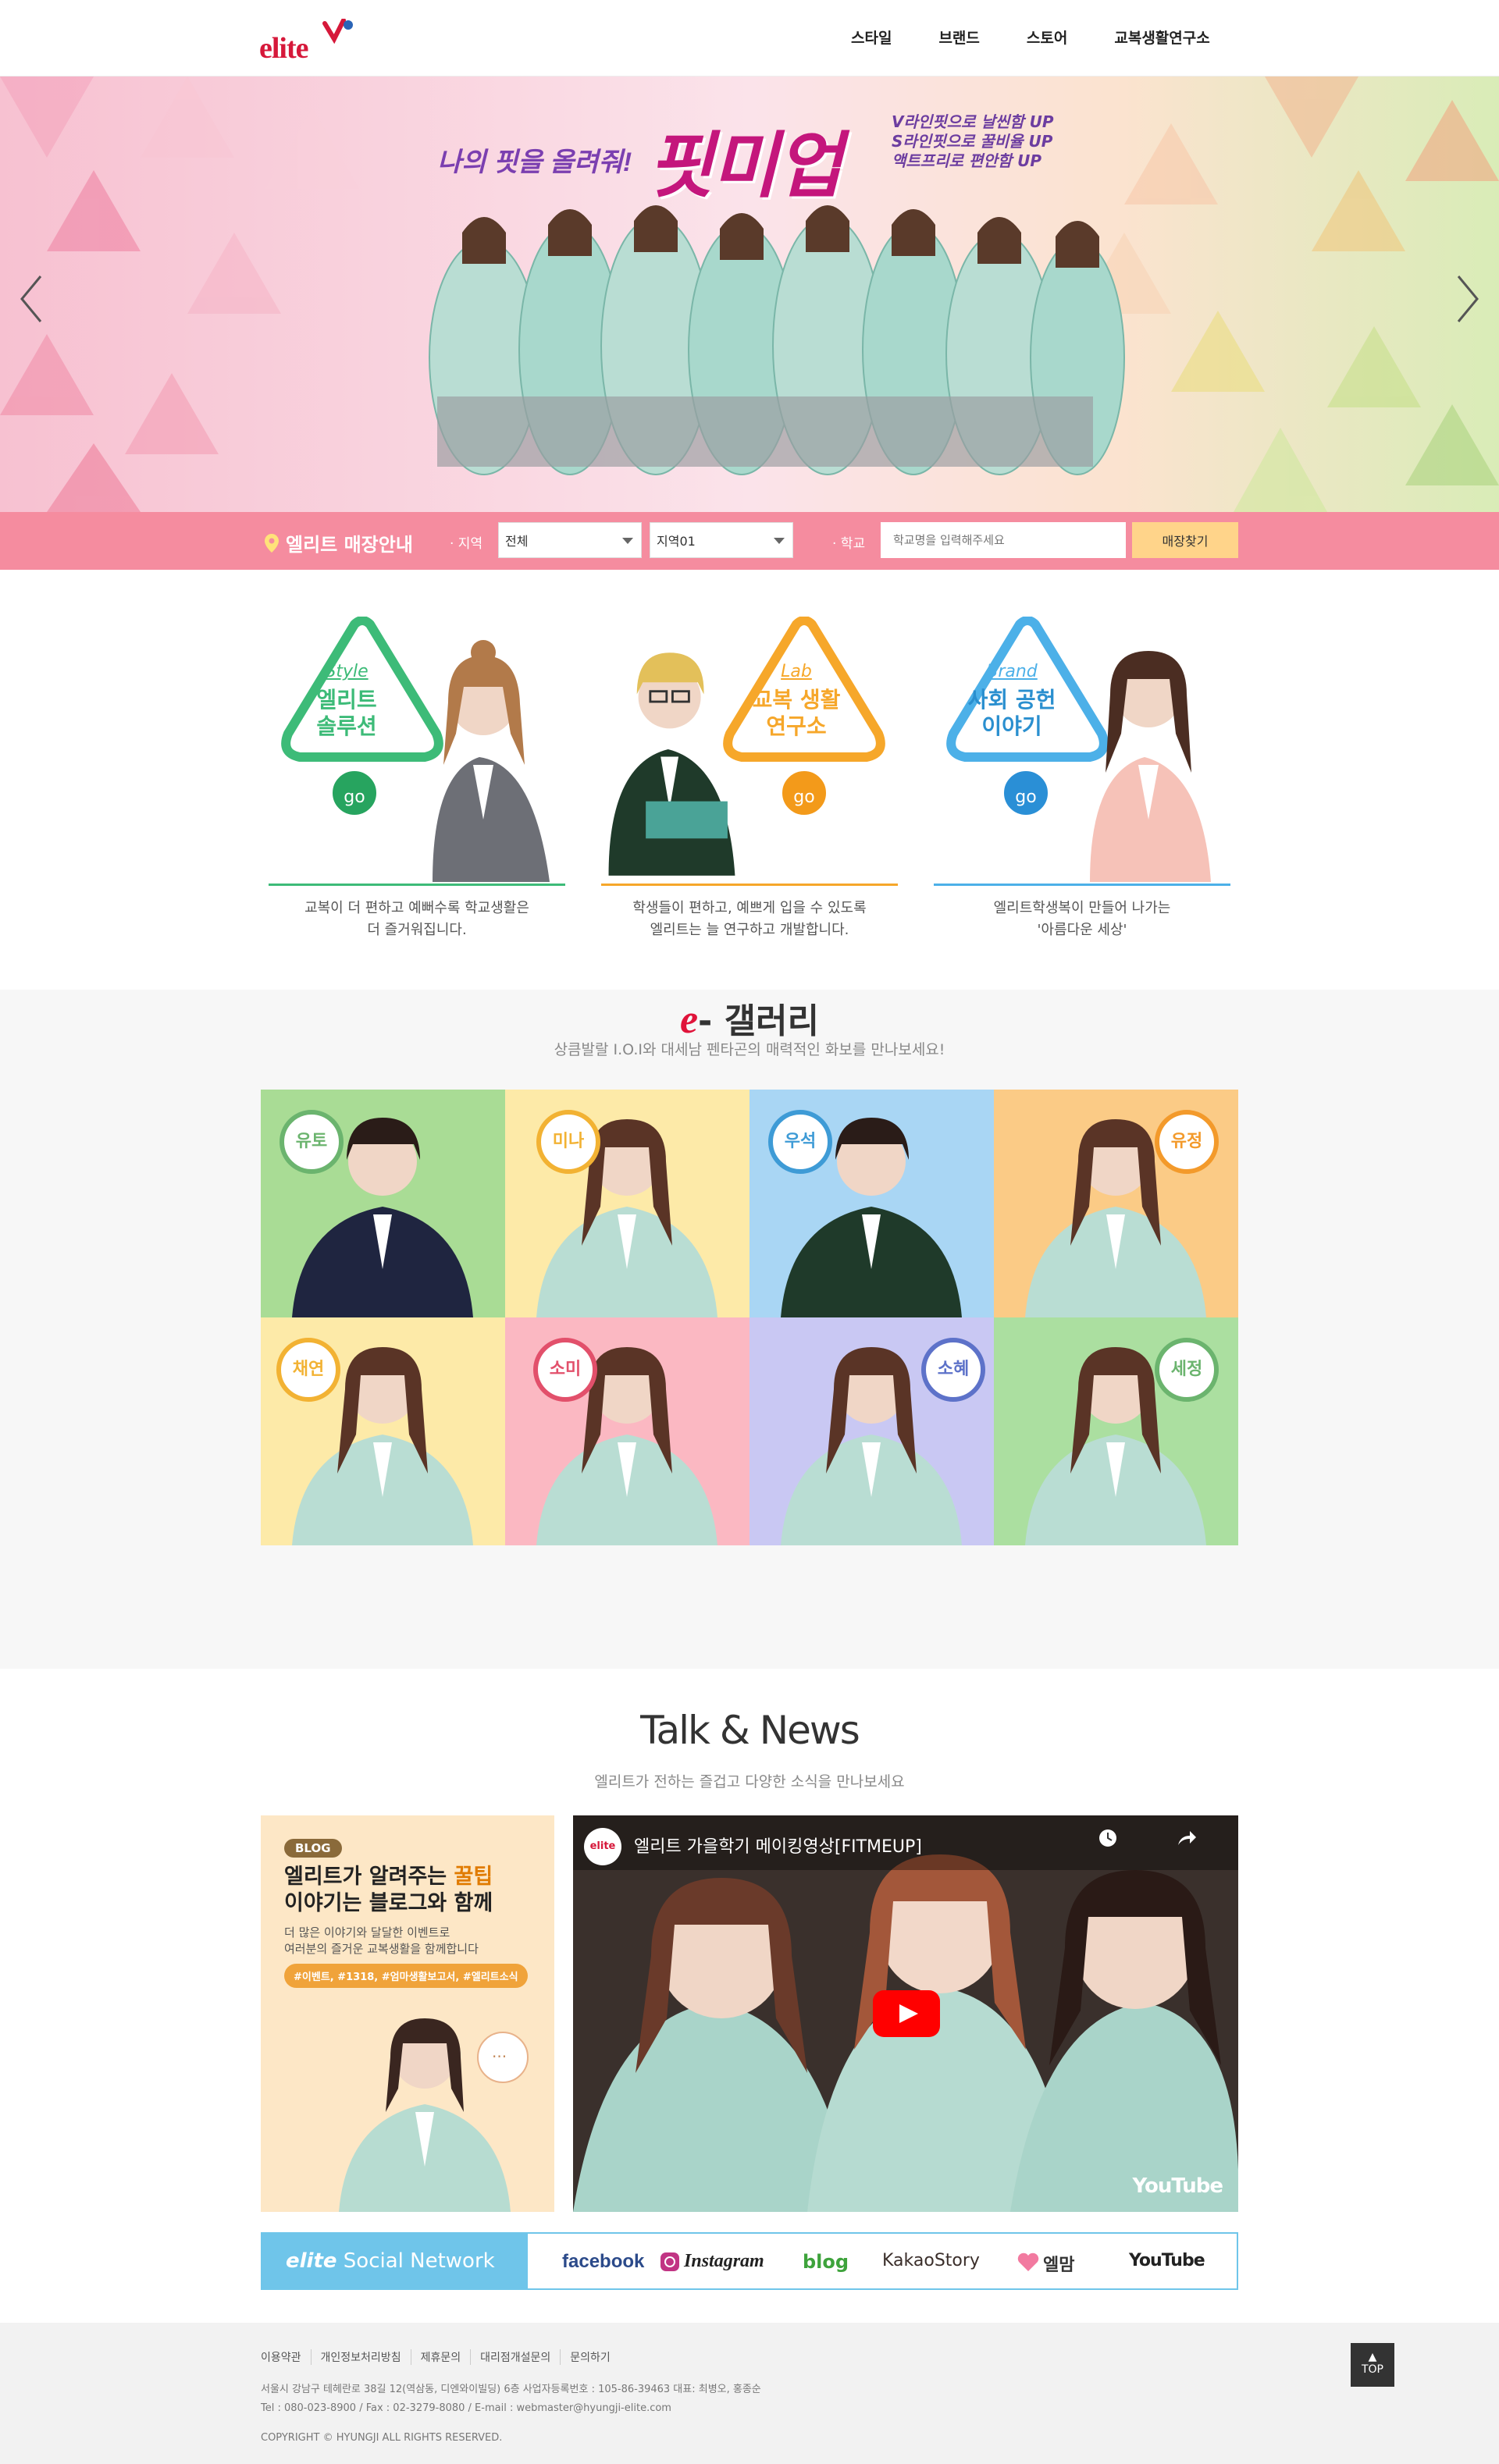 The image size is (1499, 2464). Describe the element at coordinates (602, 1846) in the screenshot. I see `channel-avatar: elite` at that location.